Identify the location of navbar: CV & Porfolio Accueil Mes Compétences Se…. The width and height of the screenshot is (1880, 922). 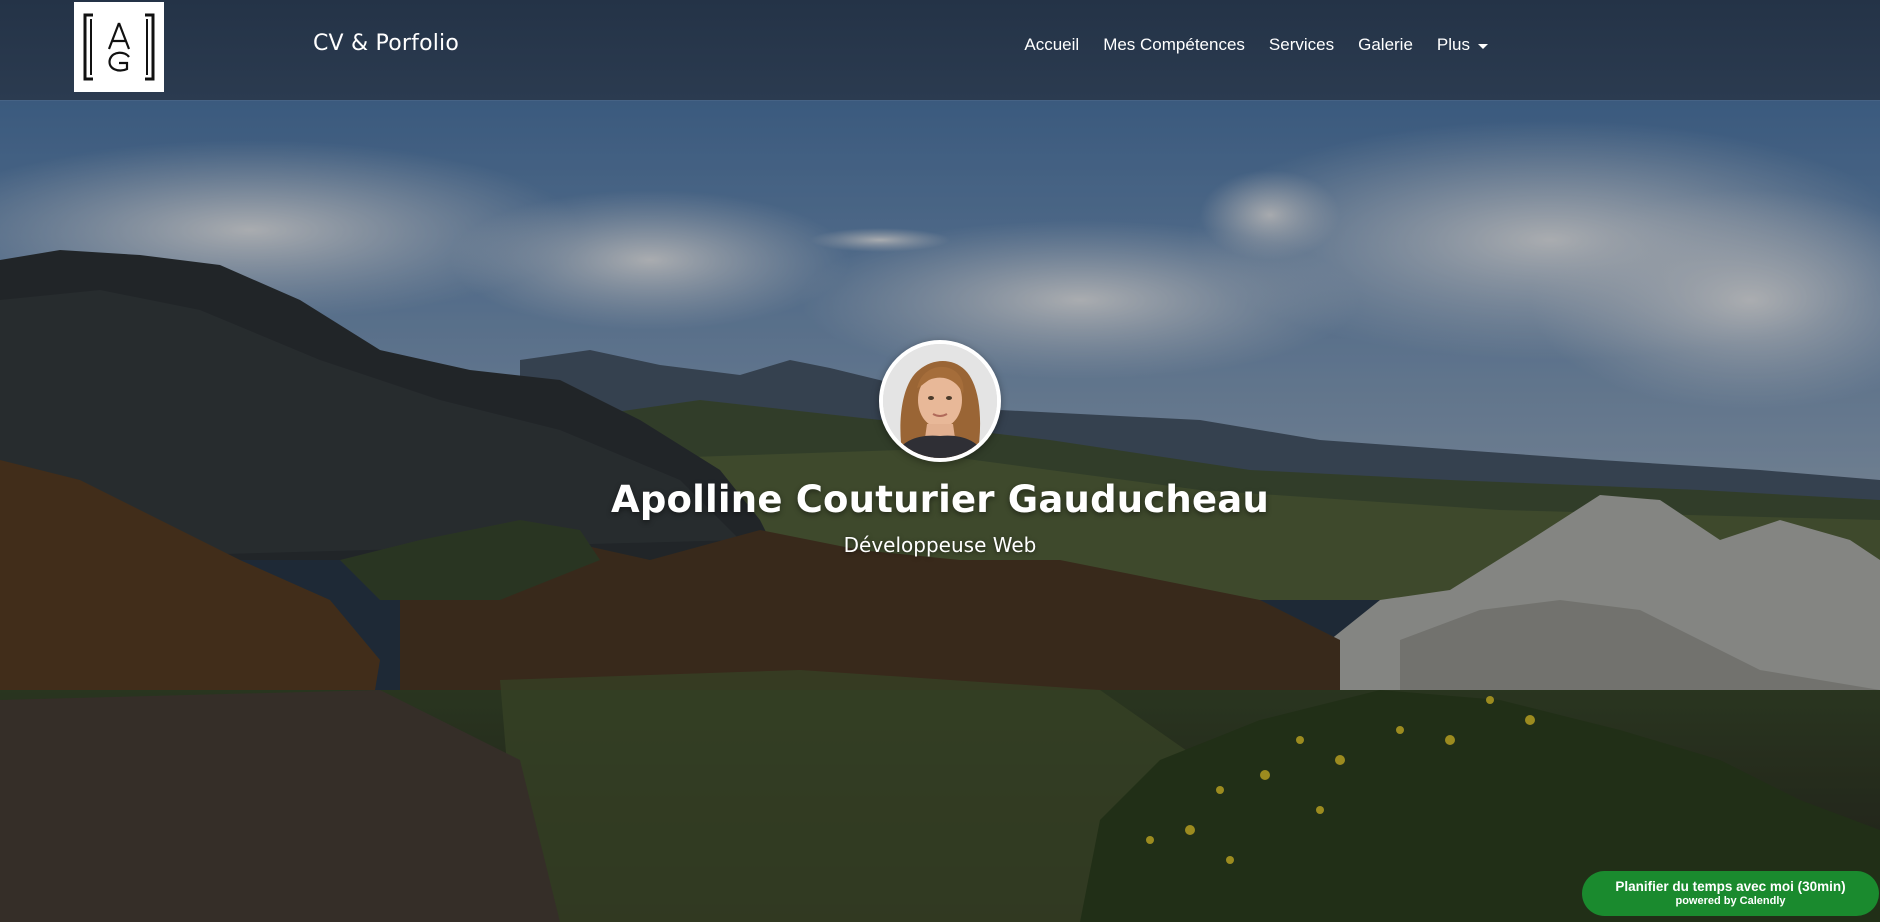
(940, 50).